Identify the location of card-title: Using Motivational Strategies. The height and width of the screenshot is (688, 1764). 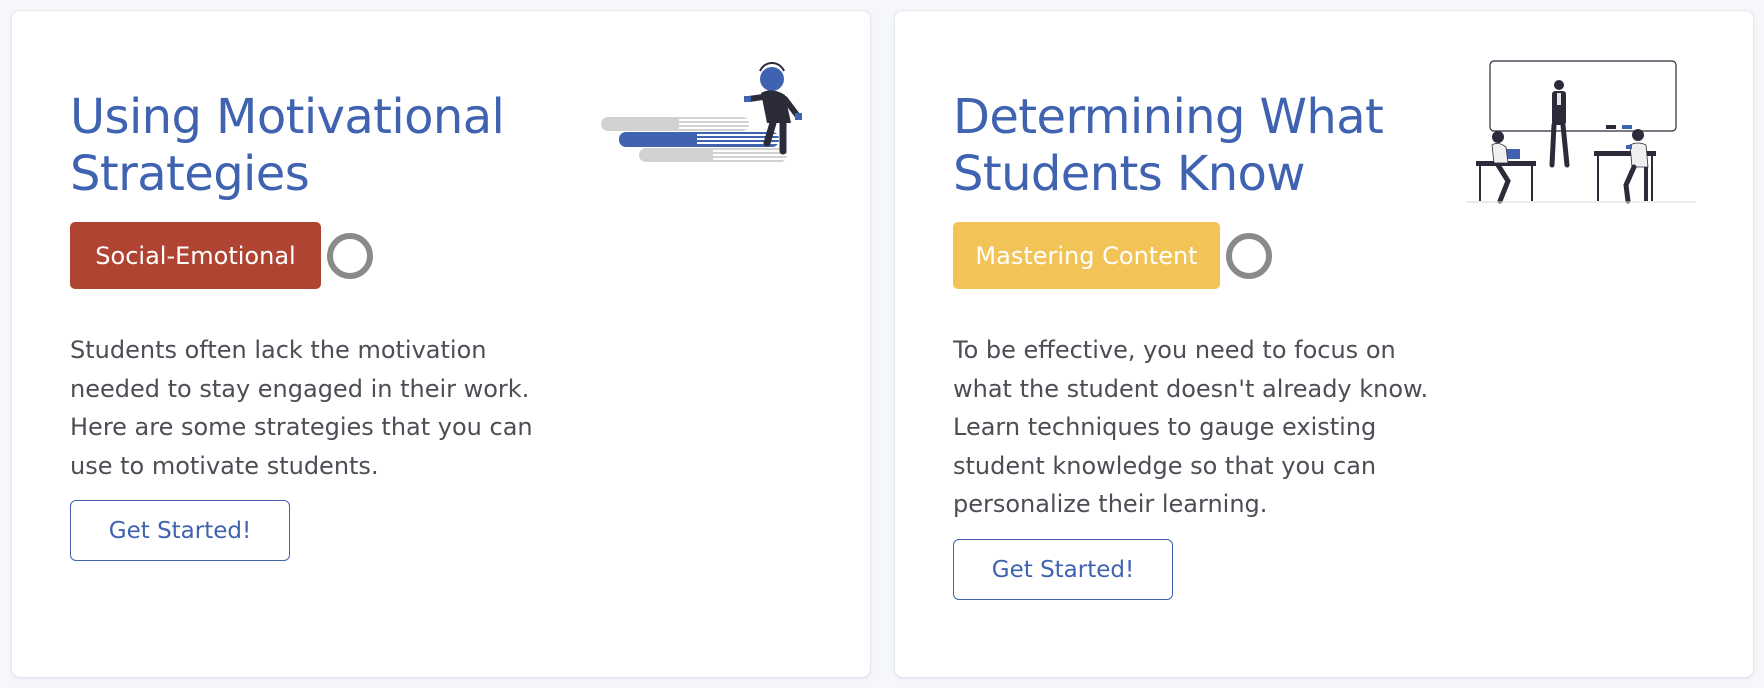
(287, 145).